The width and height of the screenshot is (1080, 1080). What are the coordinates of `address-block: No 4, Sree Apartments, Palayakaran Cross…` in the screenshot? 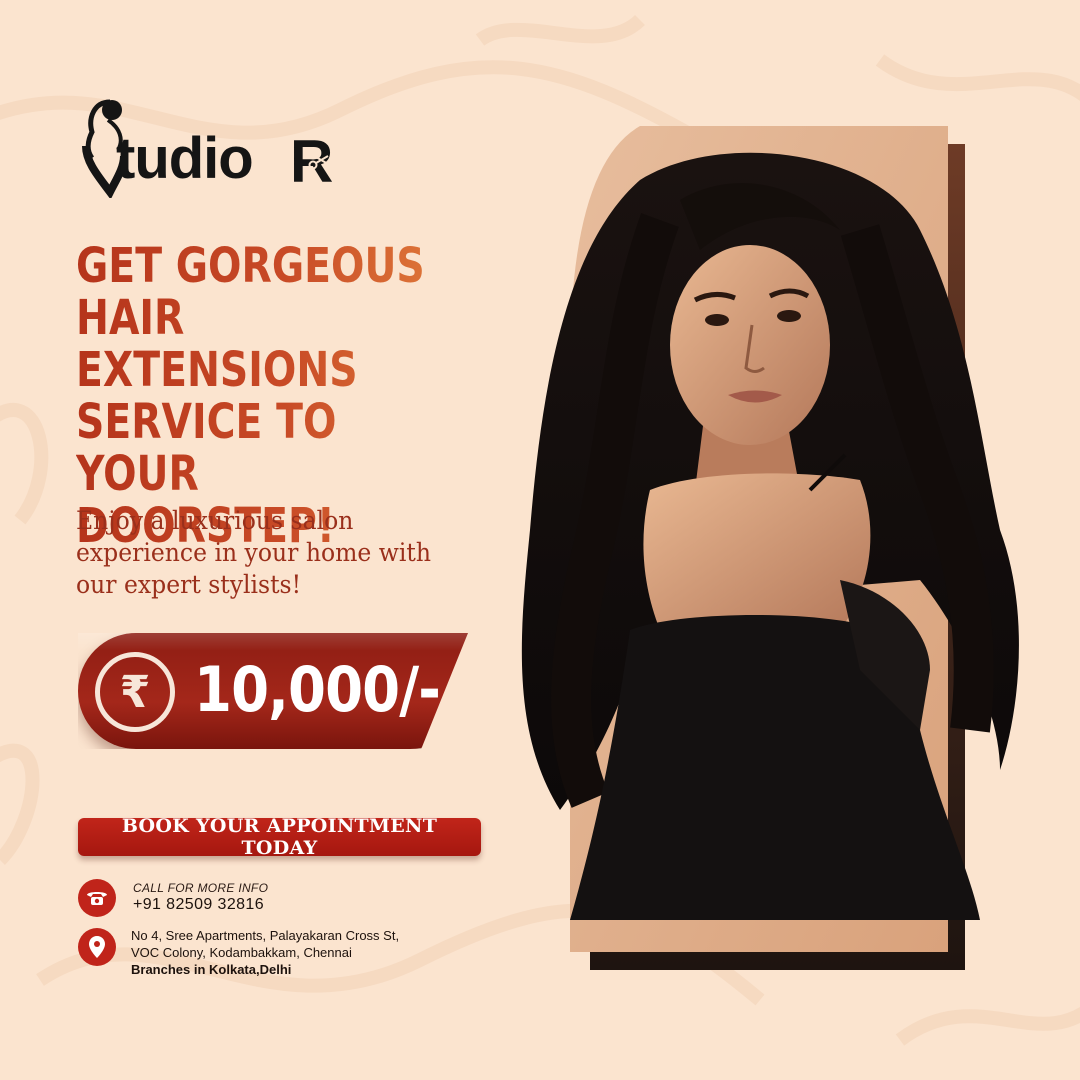 It's located at (311, 952).